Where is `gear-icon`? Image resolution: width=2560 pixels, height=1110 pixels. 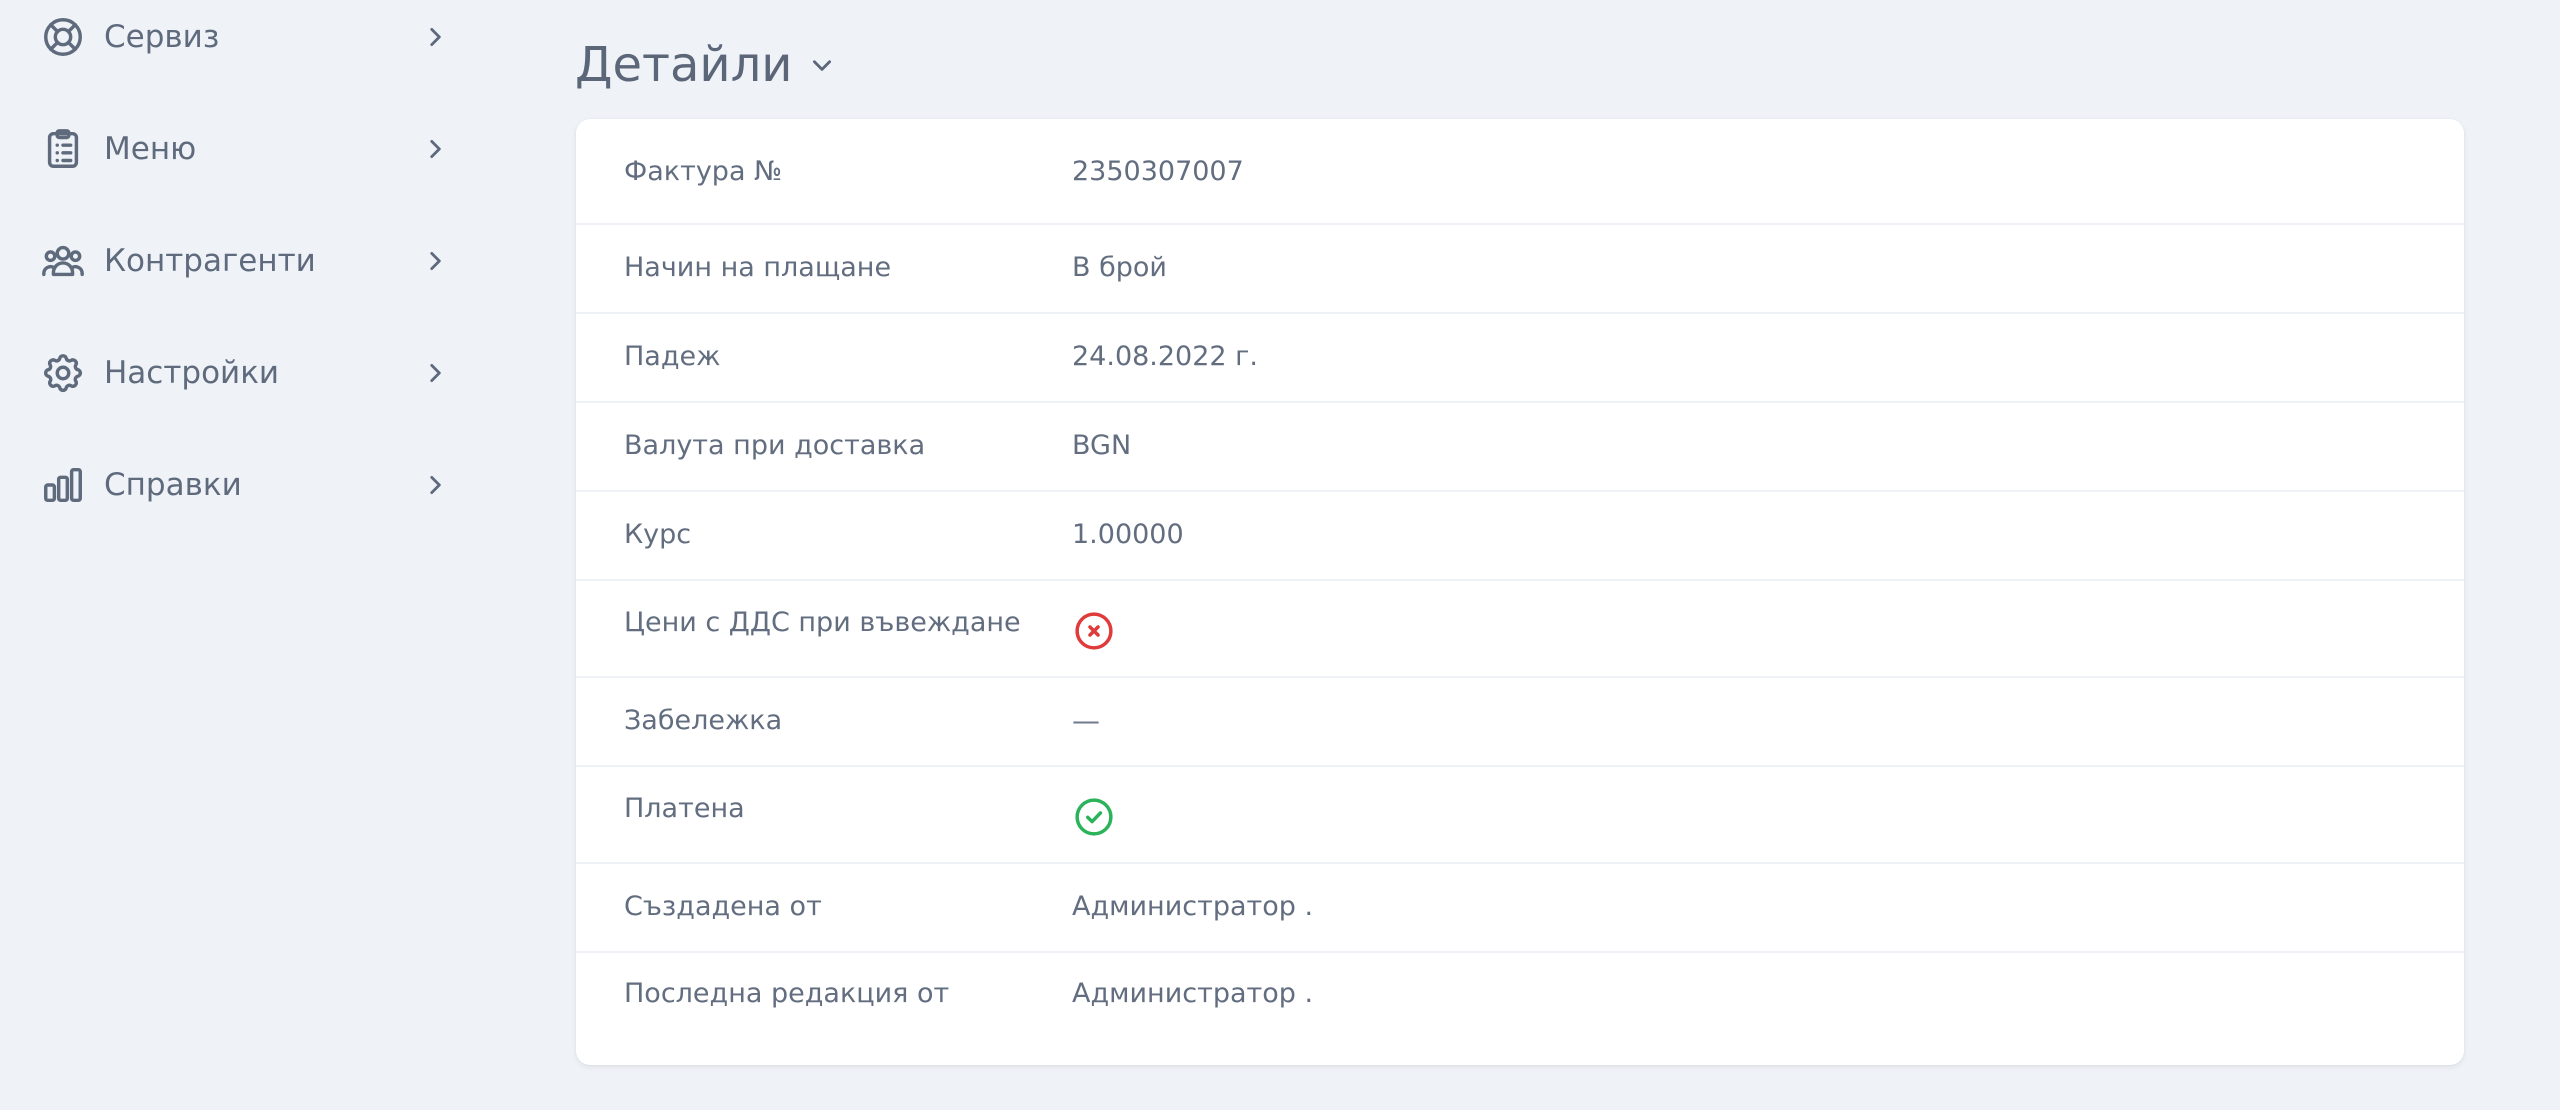
gear-icon is located at coordinates (63, 373).